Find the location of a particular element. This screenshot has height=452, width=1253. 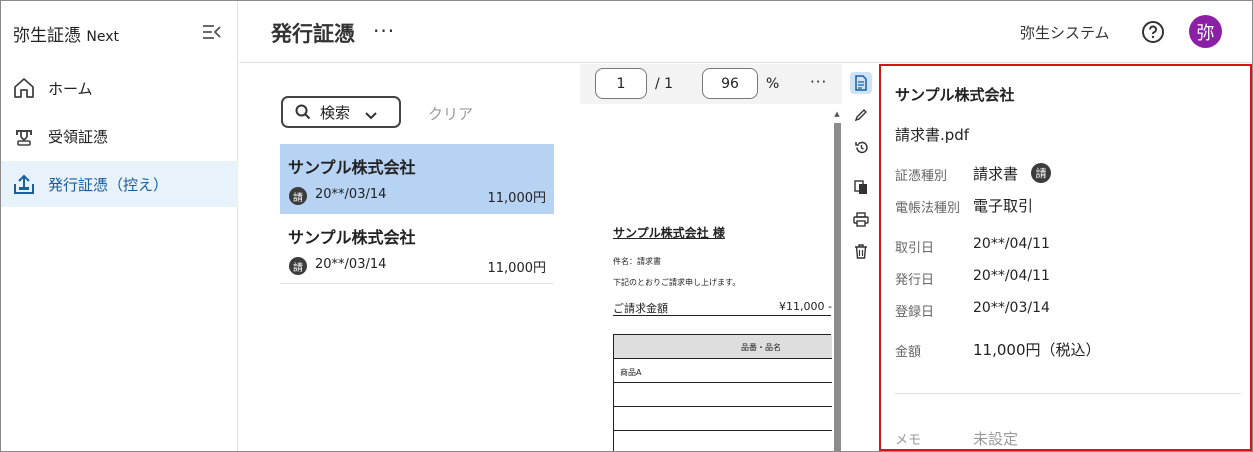

invoice-total-value: ¥11,000 - is located at coordinates (805, 306).